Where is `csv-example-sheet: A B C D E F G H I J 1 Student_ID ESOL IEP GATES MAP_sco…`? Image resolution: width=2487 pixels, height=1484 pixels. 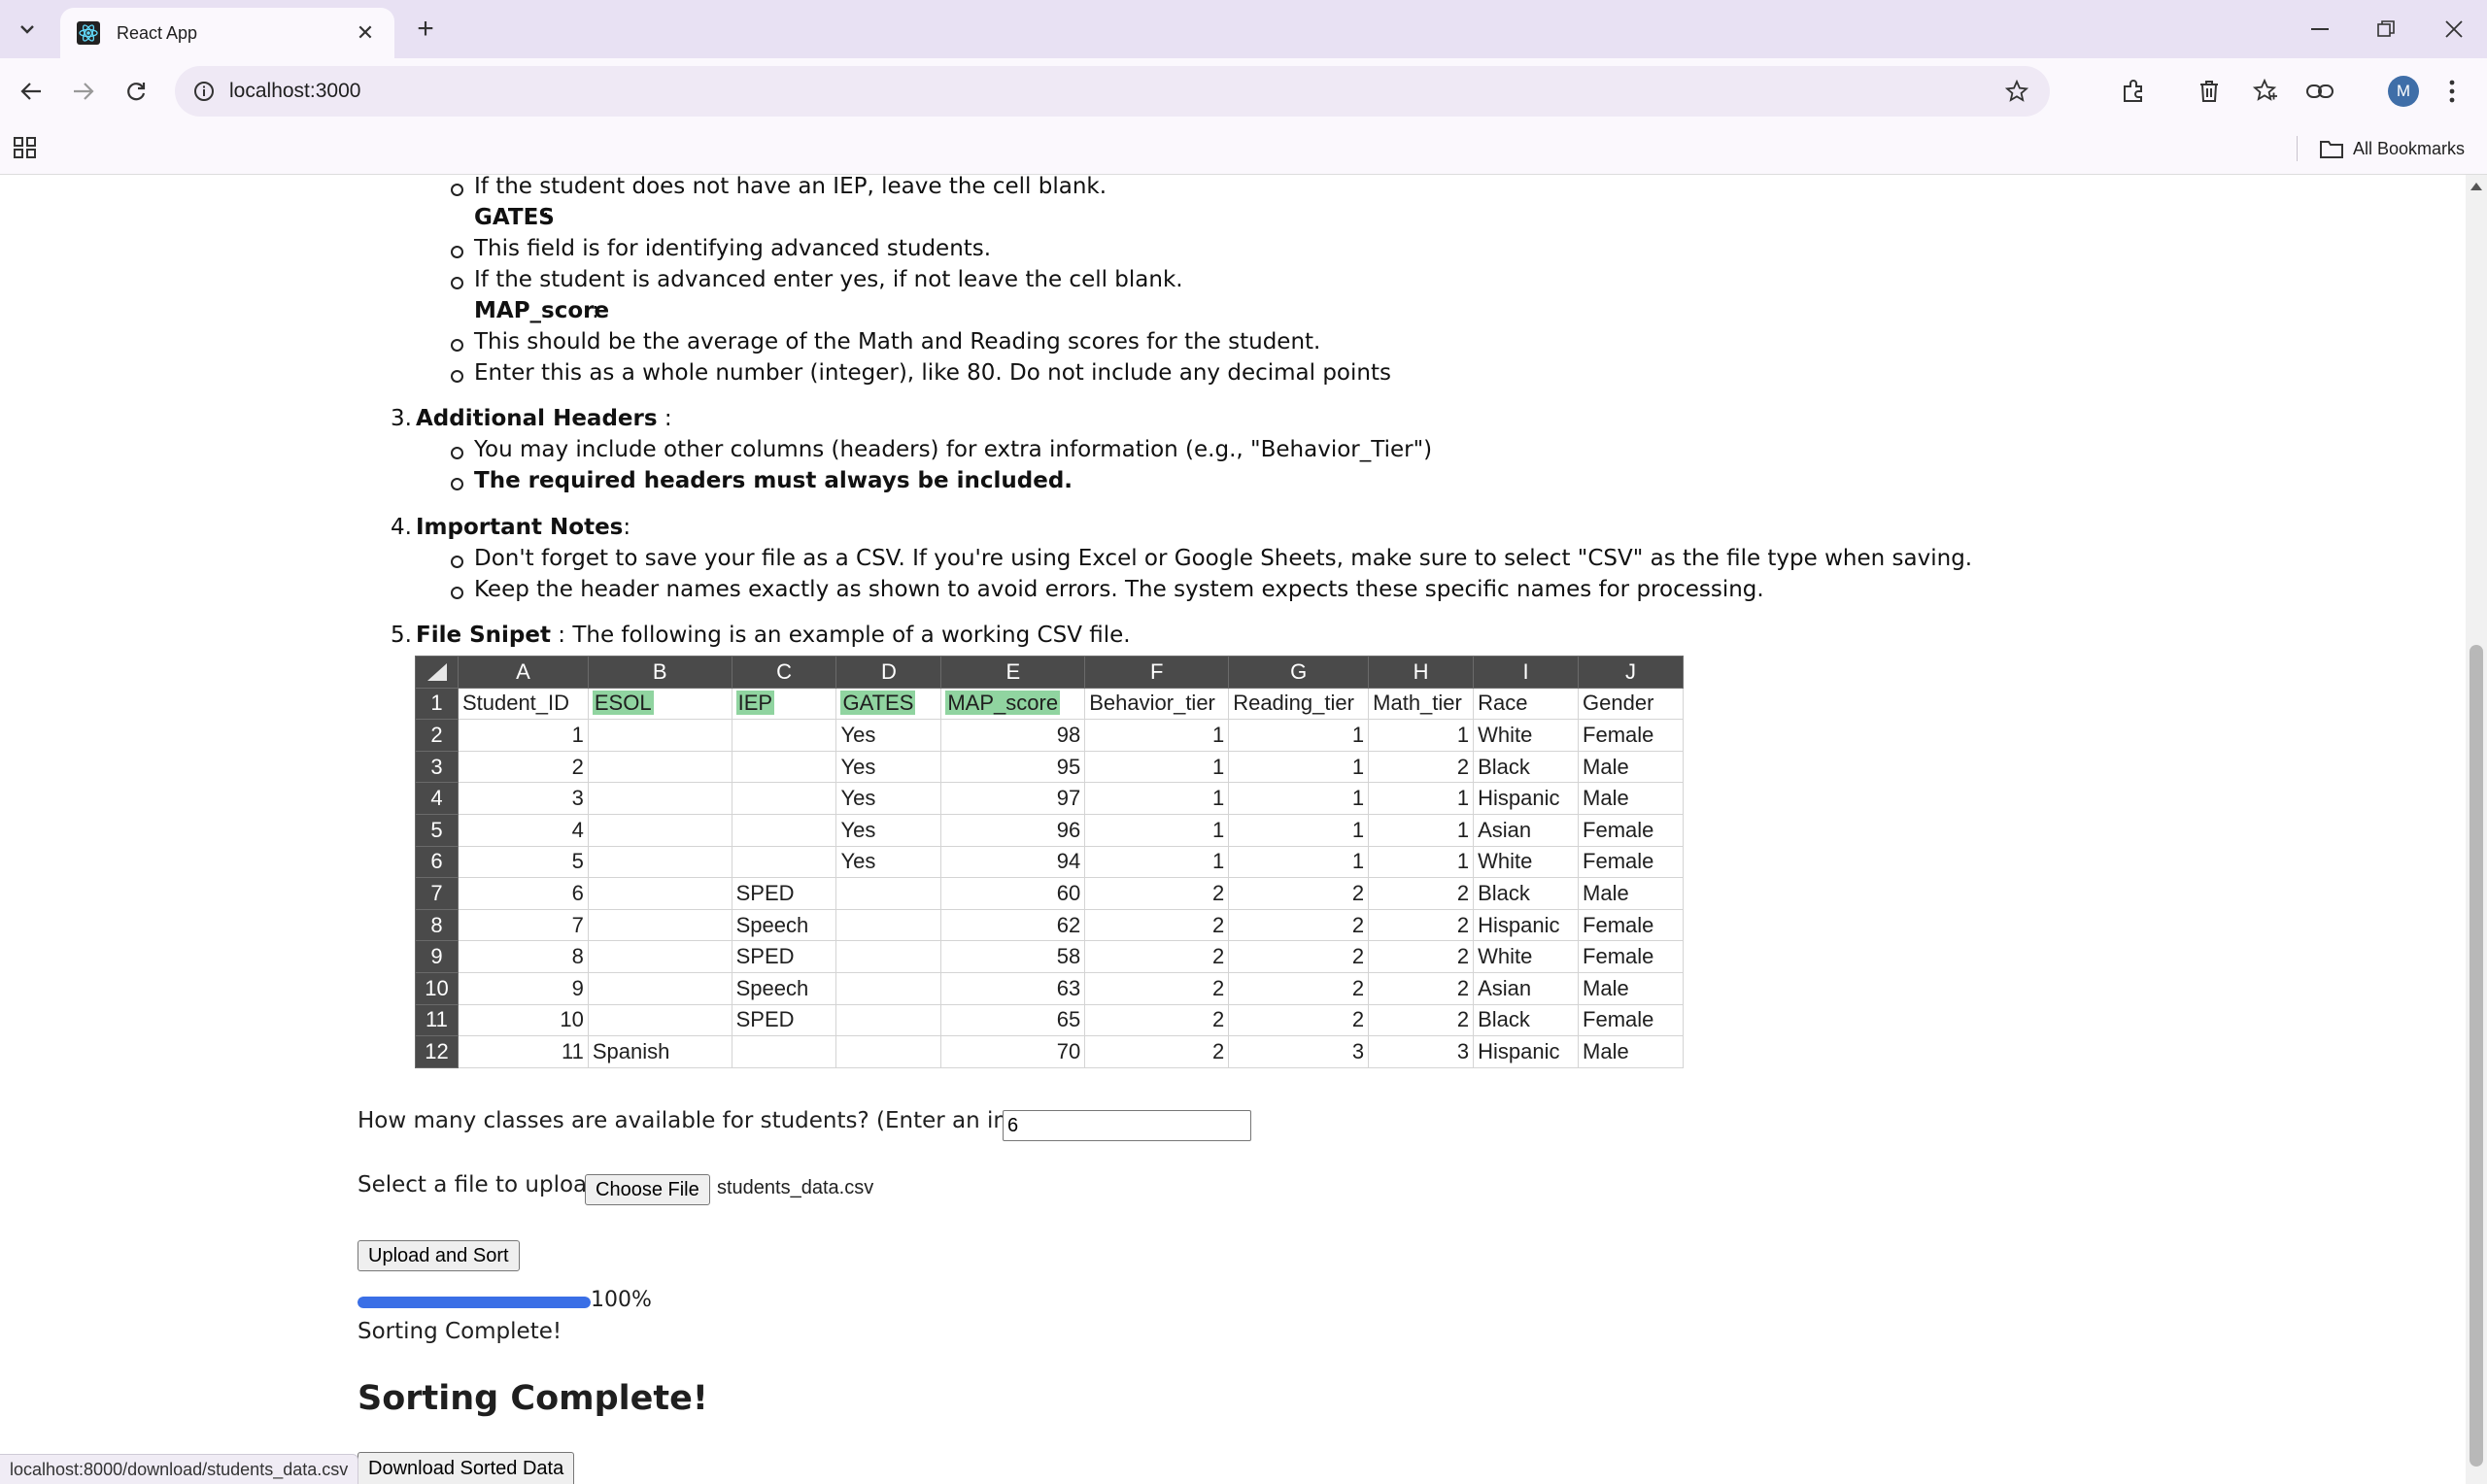
csv-example-sheet: A B C D E F G H I J 1 Student_ID ESOL IEP GATES MAP_sco… is located at coordinates (1049, 862).